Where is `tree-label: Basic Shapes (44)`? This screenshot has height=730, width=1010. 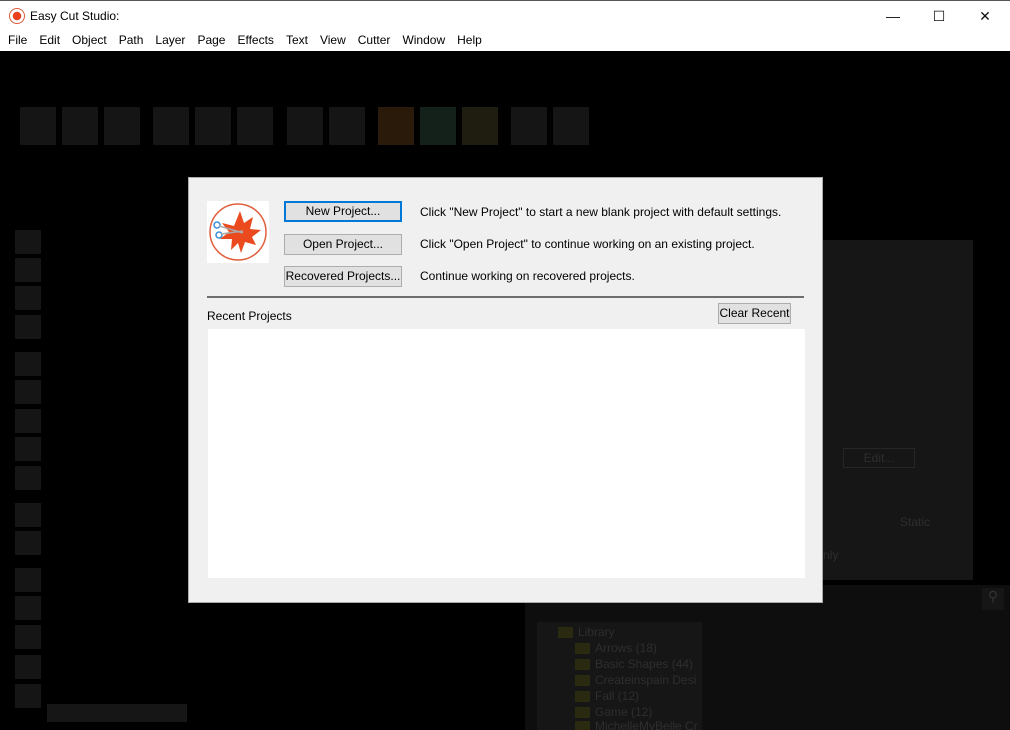
tree-label: Basic Shapes (44) is located at coordinates (644, 664).